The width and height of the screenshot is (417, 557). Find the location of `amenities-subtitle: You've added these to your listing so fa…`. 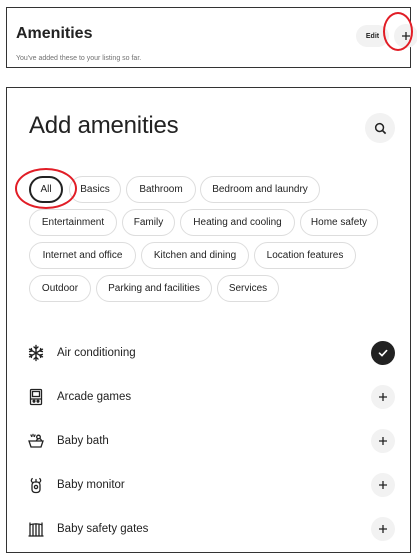

amenities-subtitle: You've added these to your listing so fa… is located at coordinates (79, 58).